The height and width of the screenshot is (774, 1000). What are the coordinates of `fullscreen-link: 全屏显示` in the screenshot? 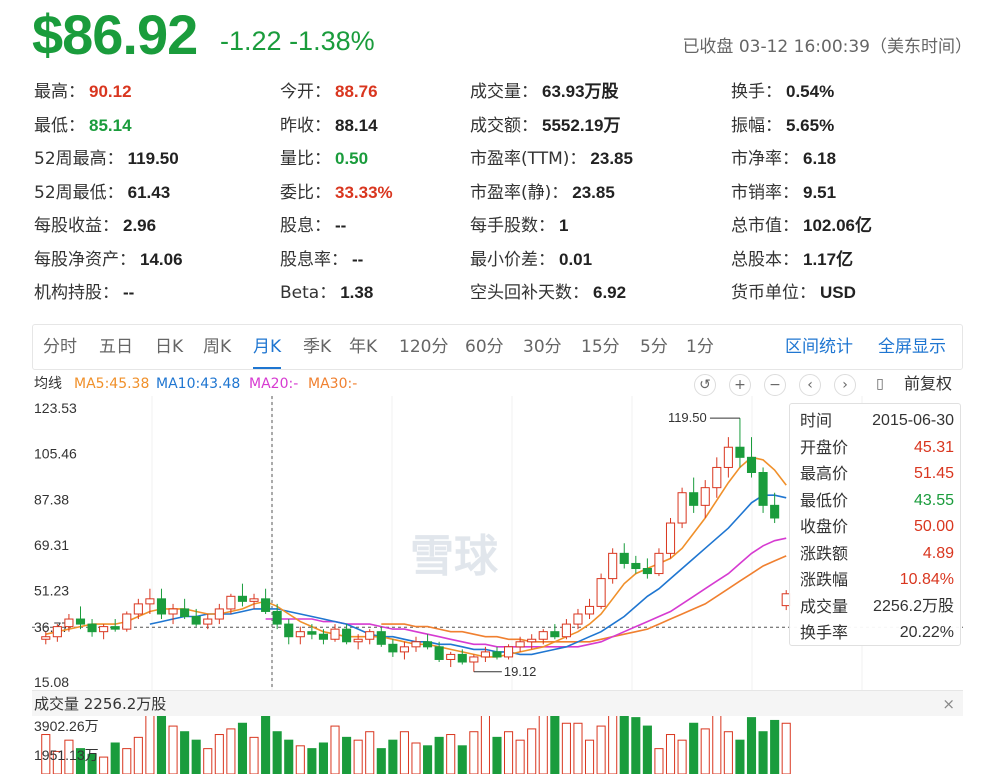 It's located at (912, 347).